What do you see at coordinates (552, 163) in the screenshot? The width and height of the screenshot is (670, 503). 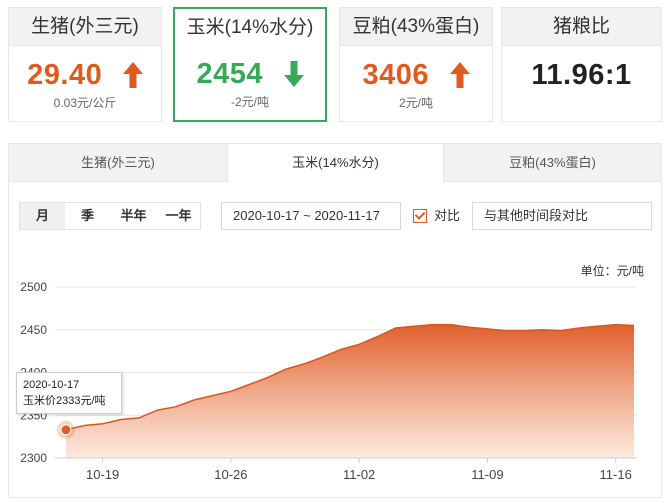 I see `tab-soybean-meal: 豆粕(43%蛋白)` at bounding box center [552, 163].